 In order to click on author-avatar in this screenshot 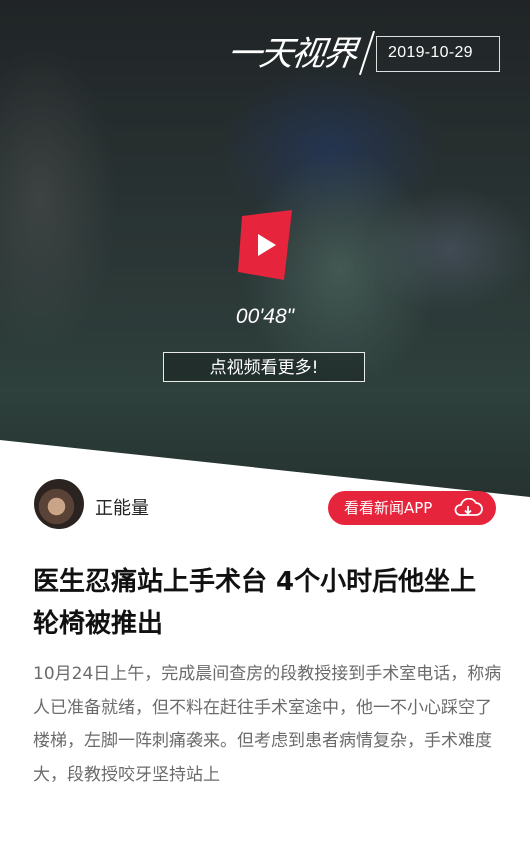, I will do `click(59, 504)`.